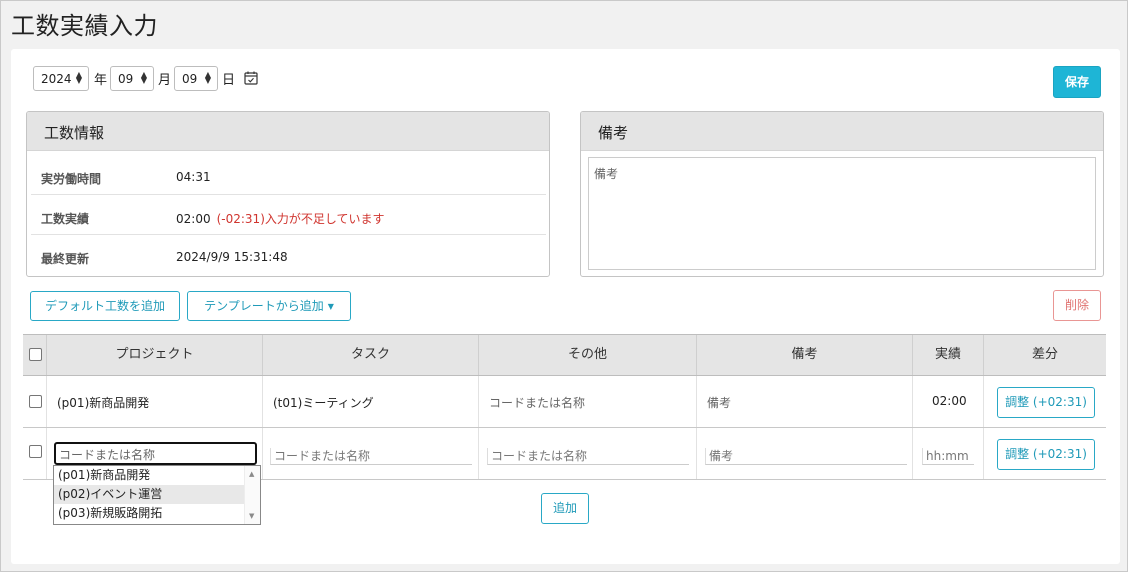  I want to click on notes-title: 備考, so click(842, 131).